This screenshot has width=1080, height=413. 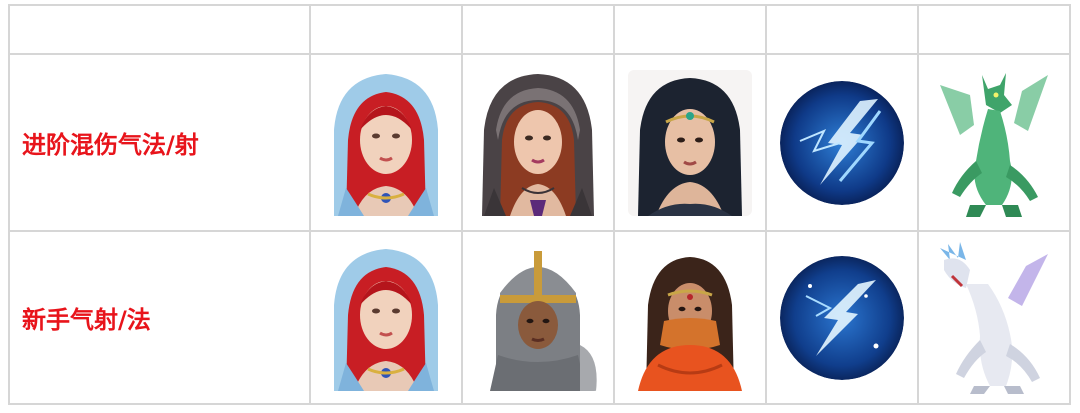 I want to click on ice-lightning-skill-icon, so click(x=842, y=317).